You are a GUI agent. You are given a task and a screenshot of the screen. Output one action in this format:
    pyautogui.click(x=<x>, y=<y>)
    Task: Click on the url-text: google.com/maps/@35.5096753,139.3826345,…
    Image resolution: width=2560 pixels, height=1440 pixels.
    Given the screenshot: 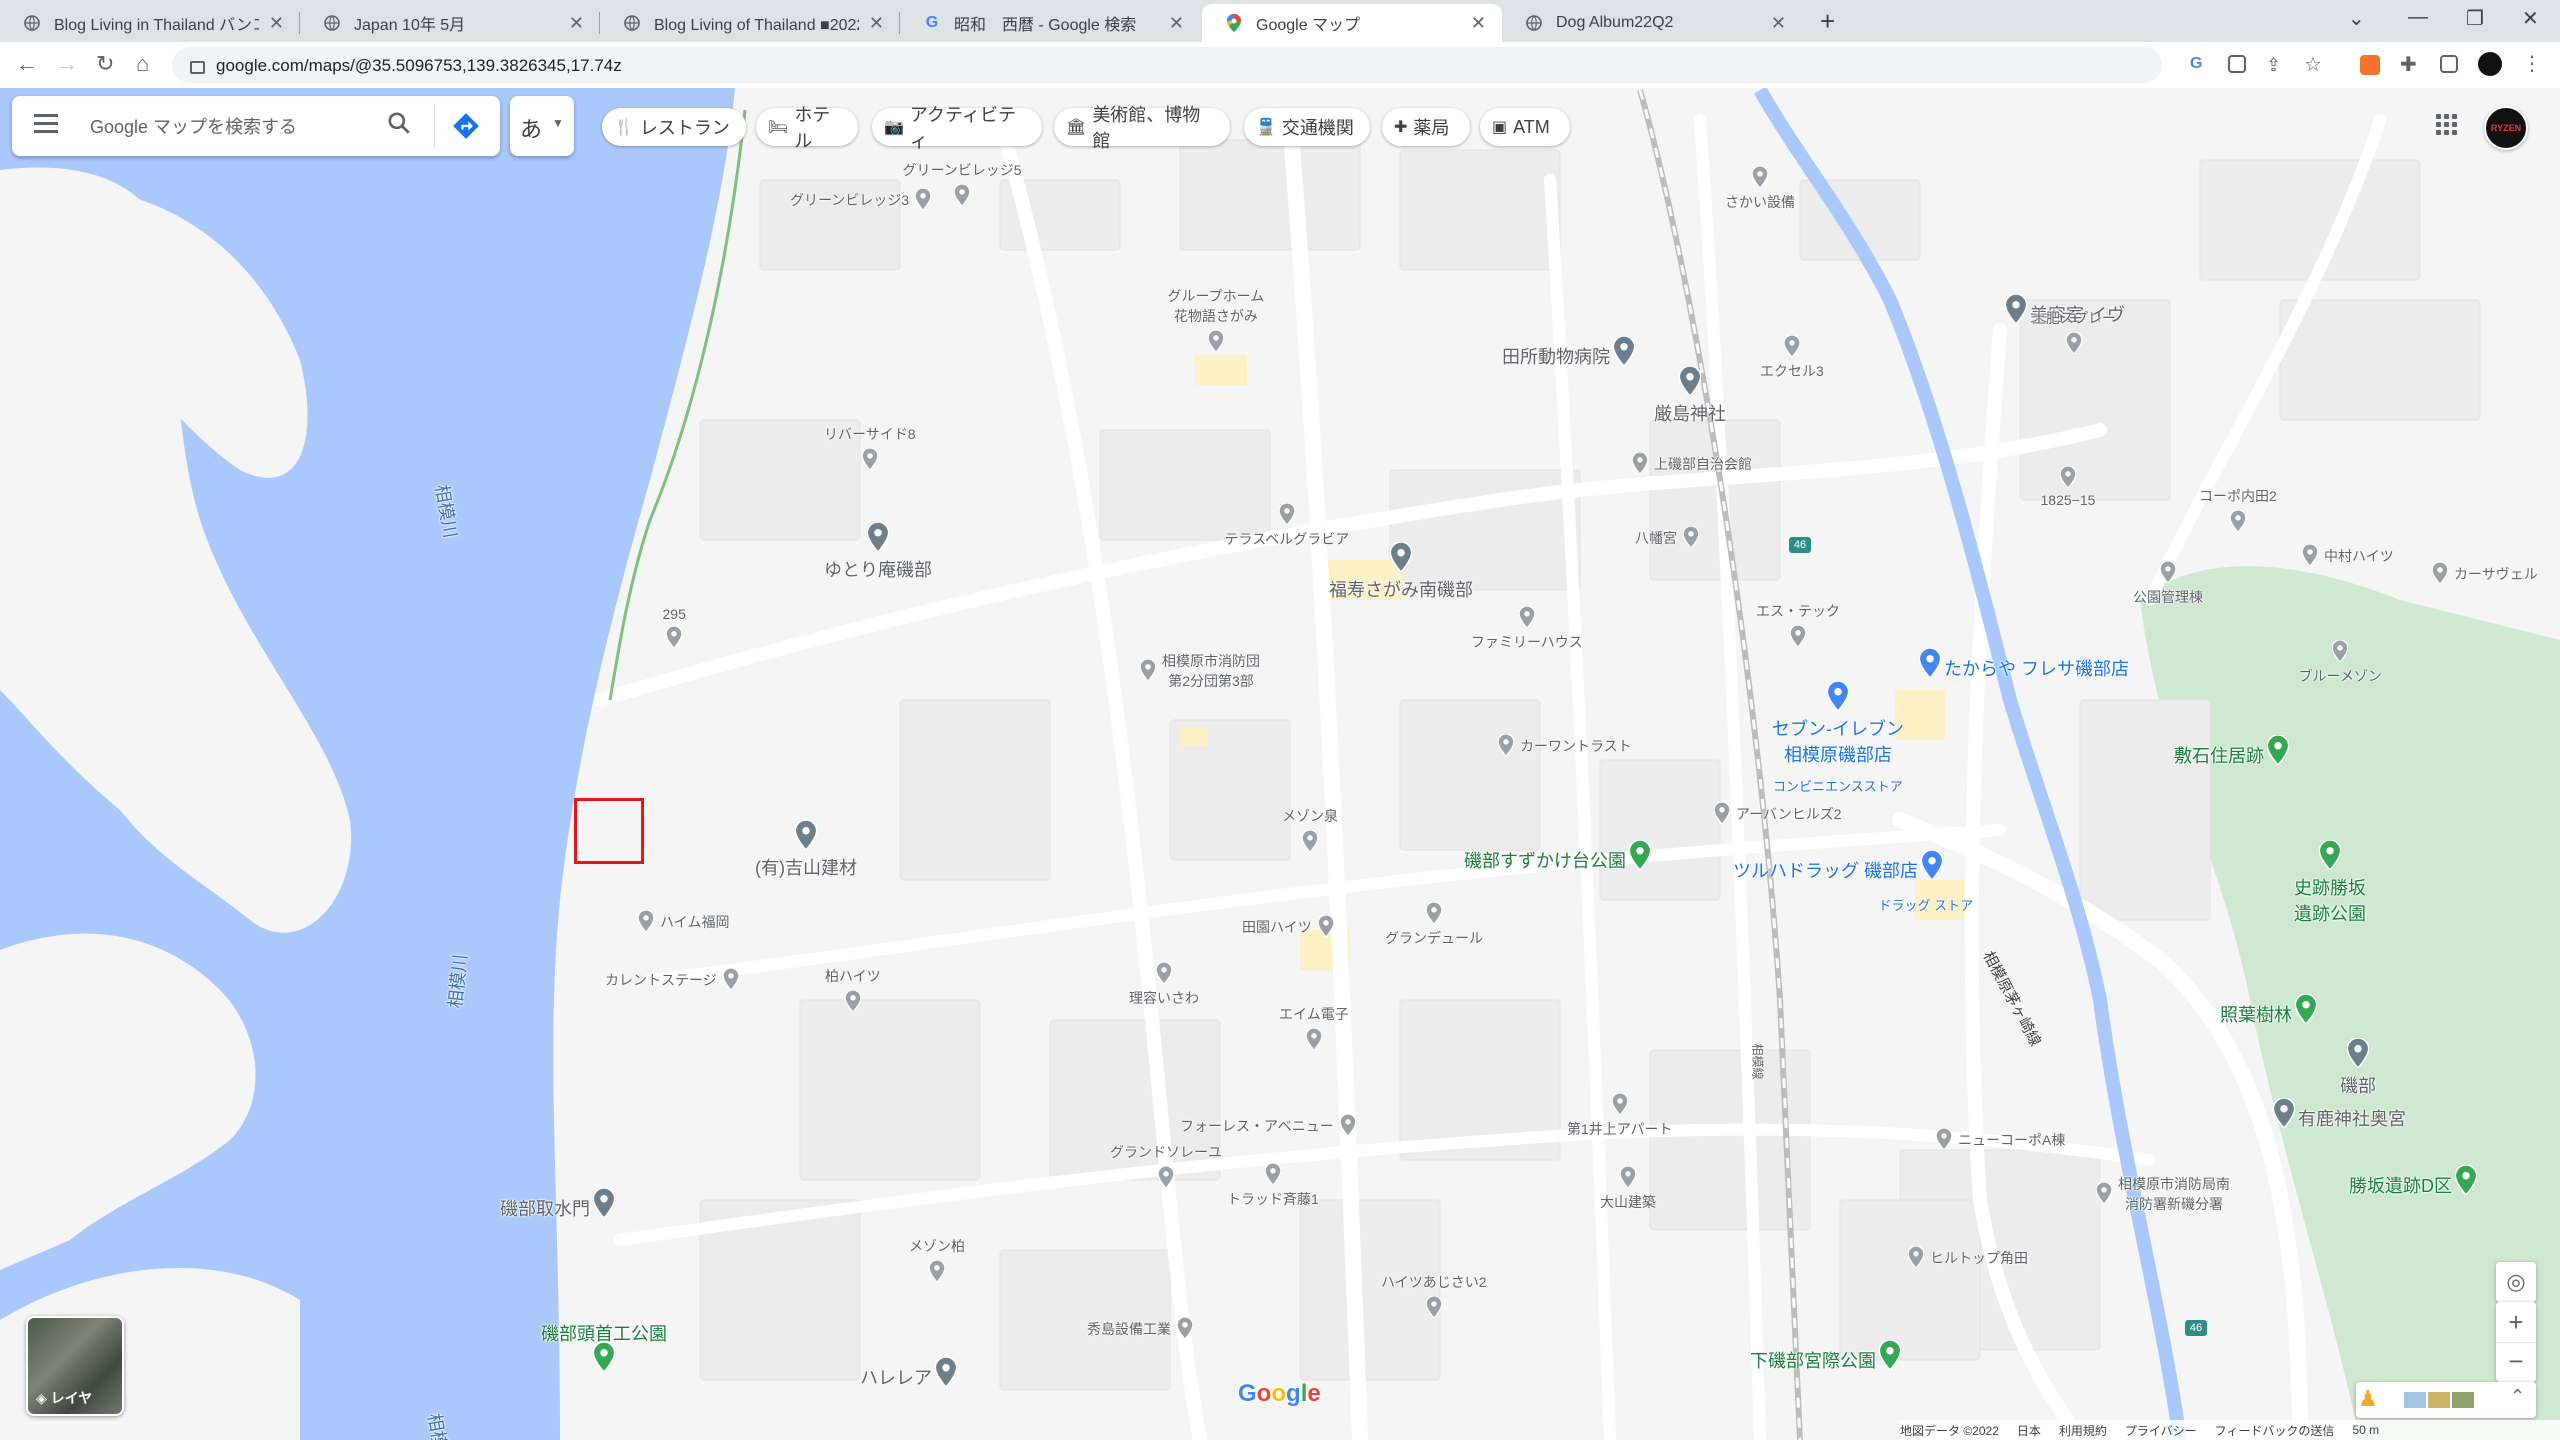 What is the action you would take?
    pyautogui.click(x=419, y=66)
    